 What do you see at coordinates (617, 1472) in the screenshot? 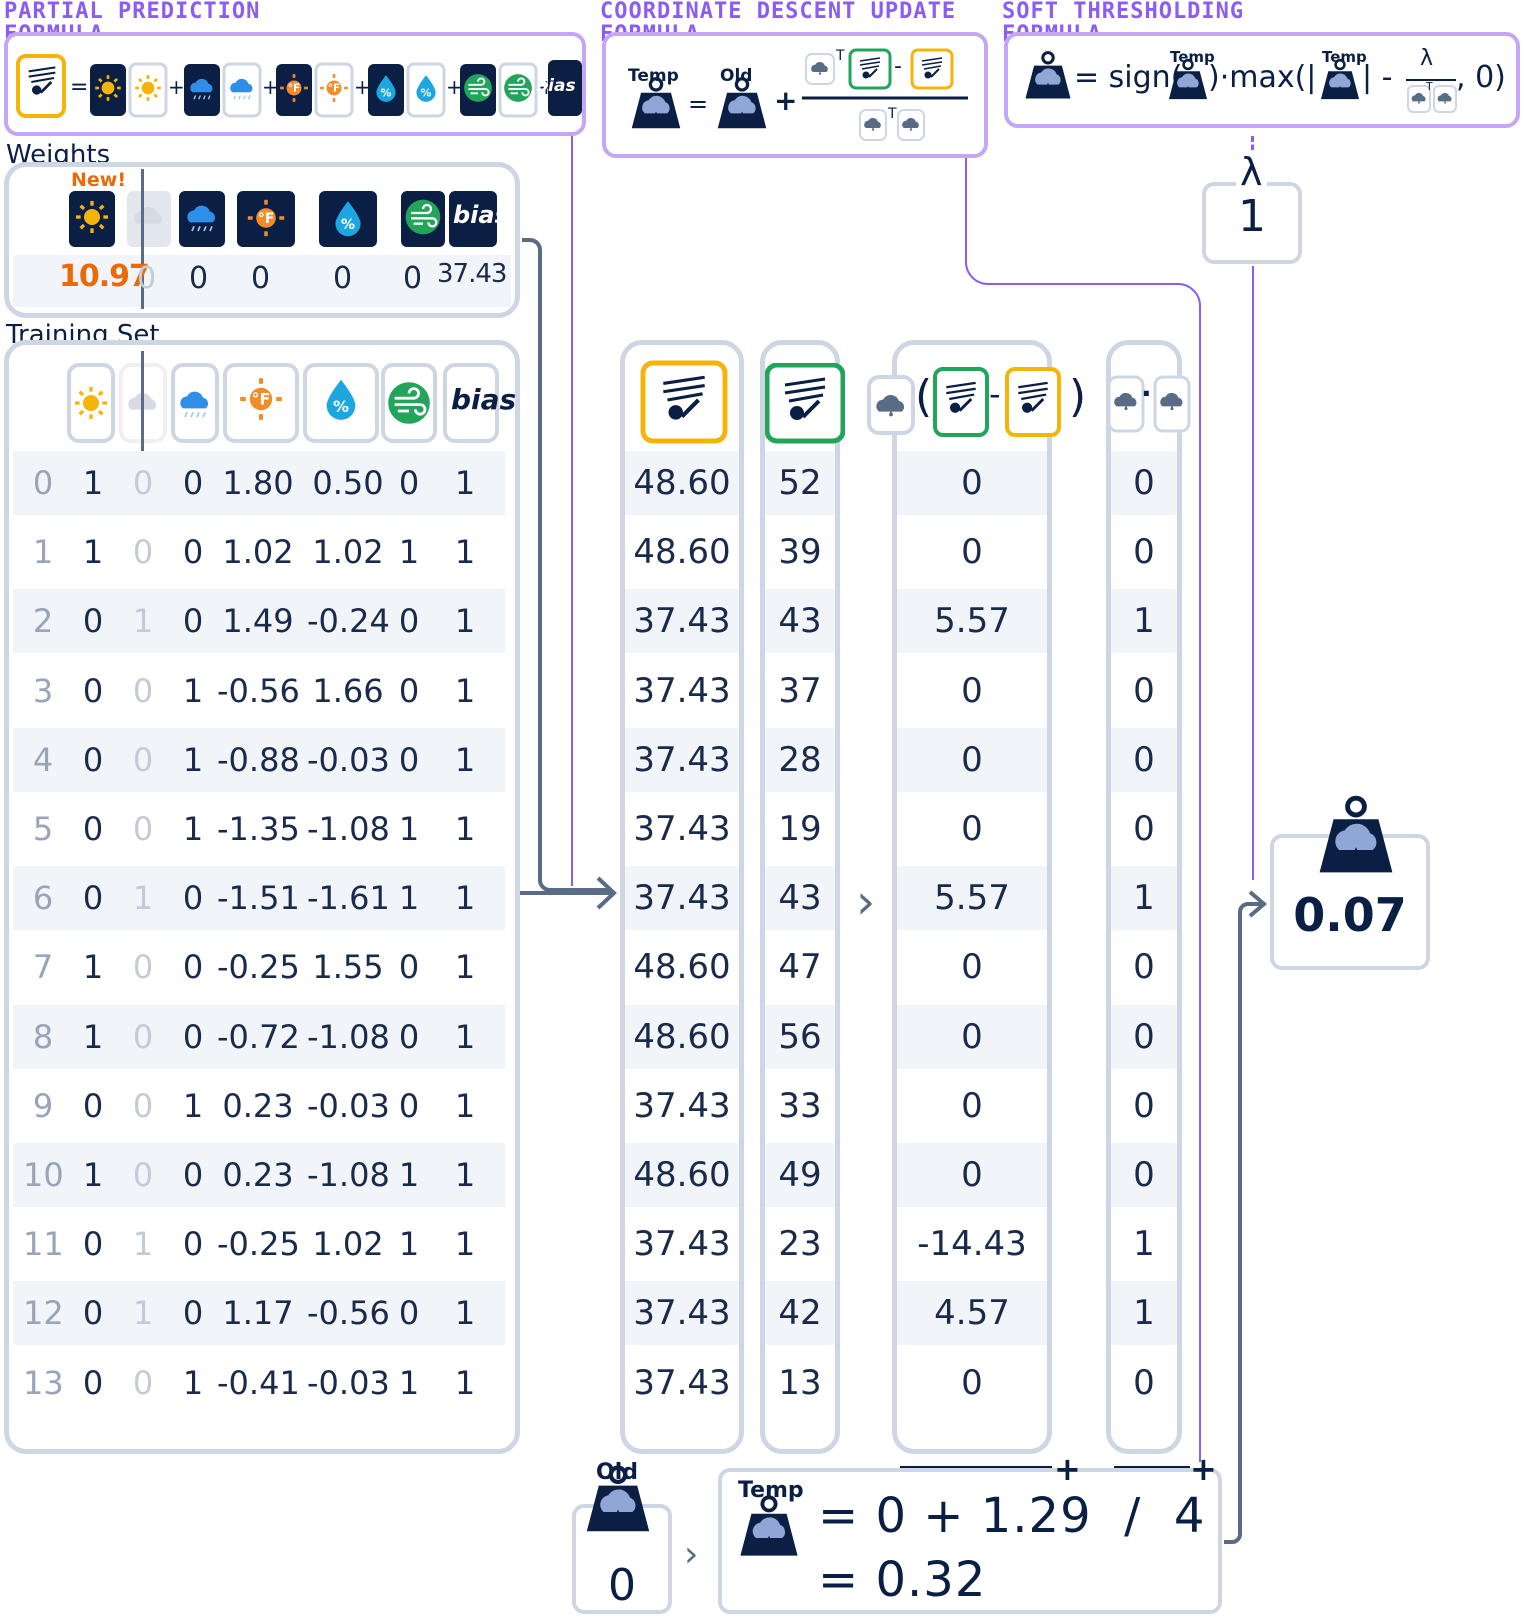
I see `old-label: Old` at bounding box center [617, 1472].